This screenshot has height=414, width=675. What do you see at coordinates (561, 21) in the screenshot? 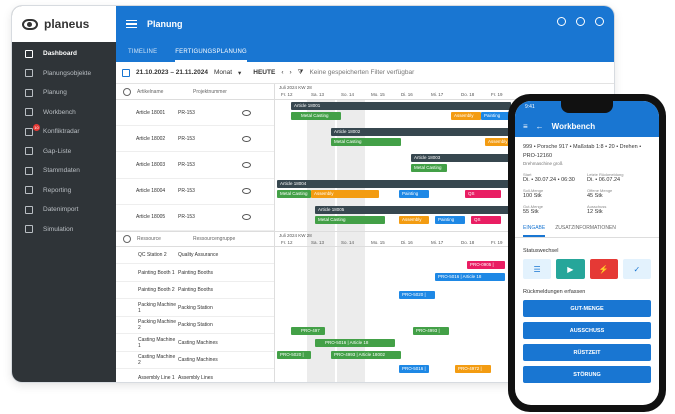
I see `help-icon` at bounding box center [561, 21].